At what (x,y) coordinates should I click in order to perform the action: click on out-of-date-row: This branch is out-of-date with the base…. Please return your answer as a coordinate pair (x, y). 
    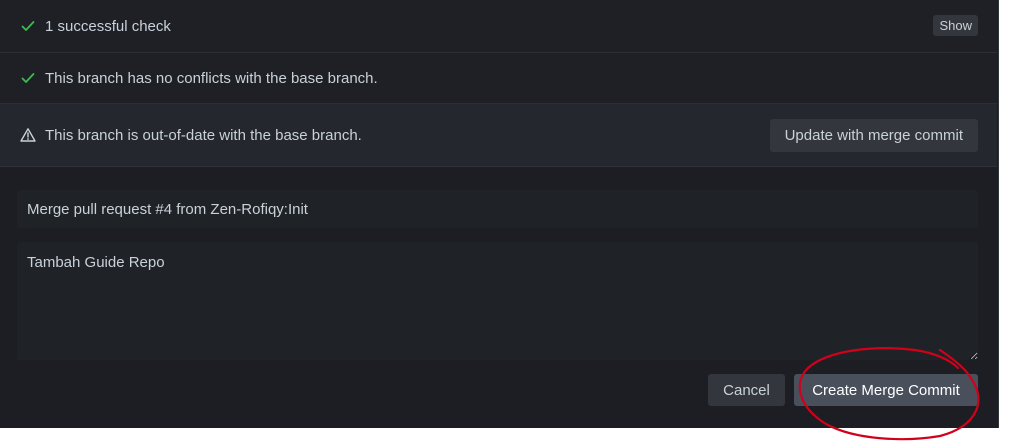
    Looking at the image, I should click on (498, 135).